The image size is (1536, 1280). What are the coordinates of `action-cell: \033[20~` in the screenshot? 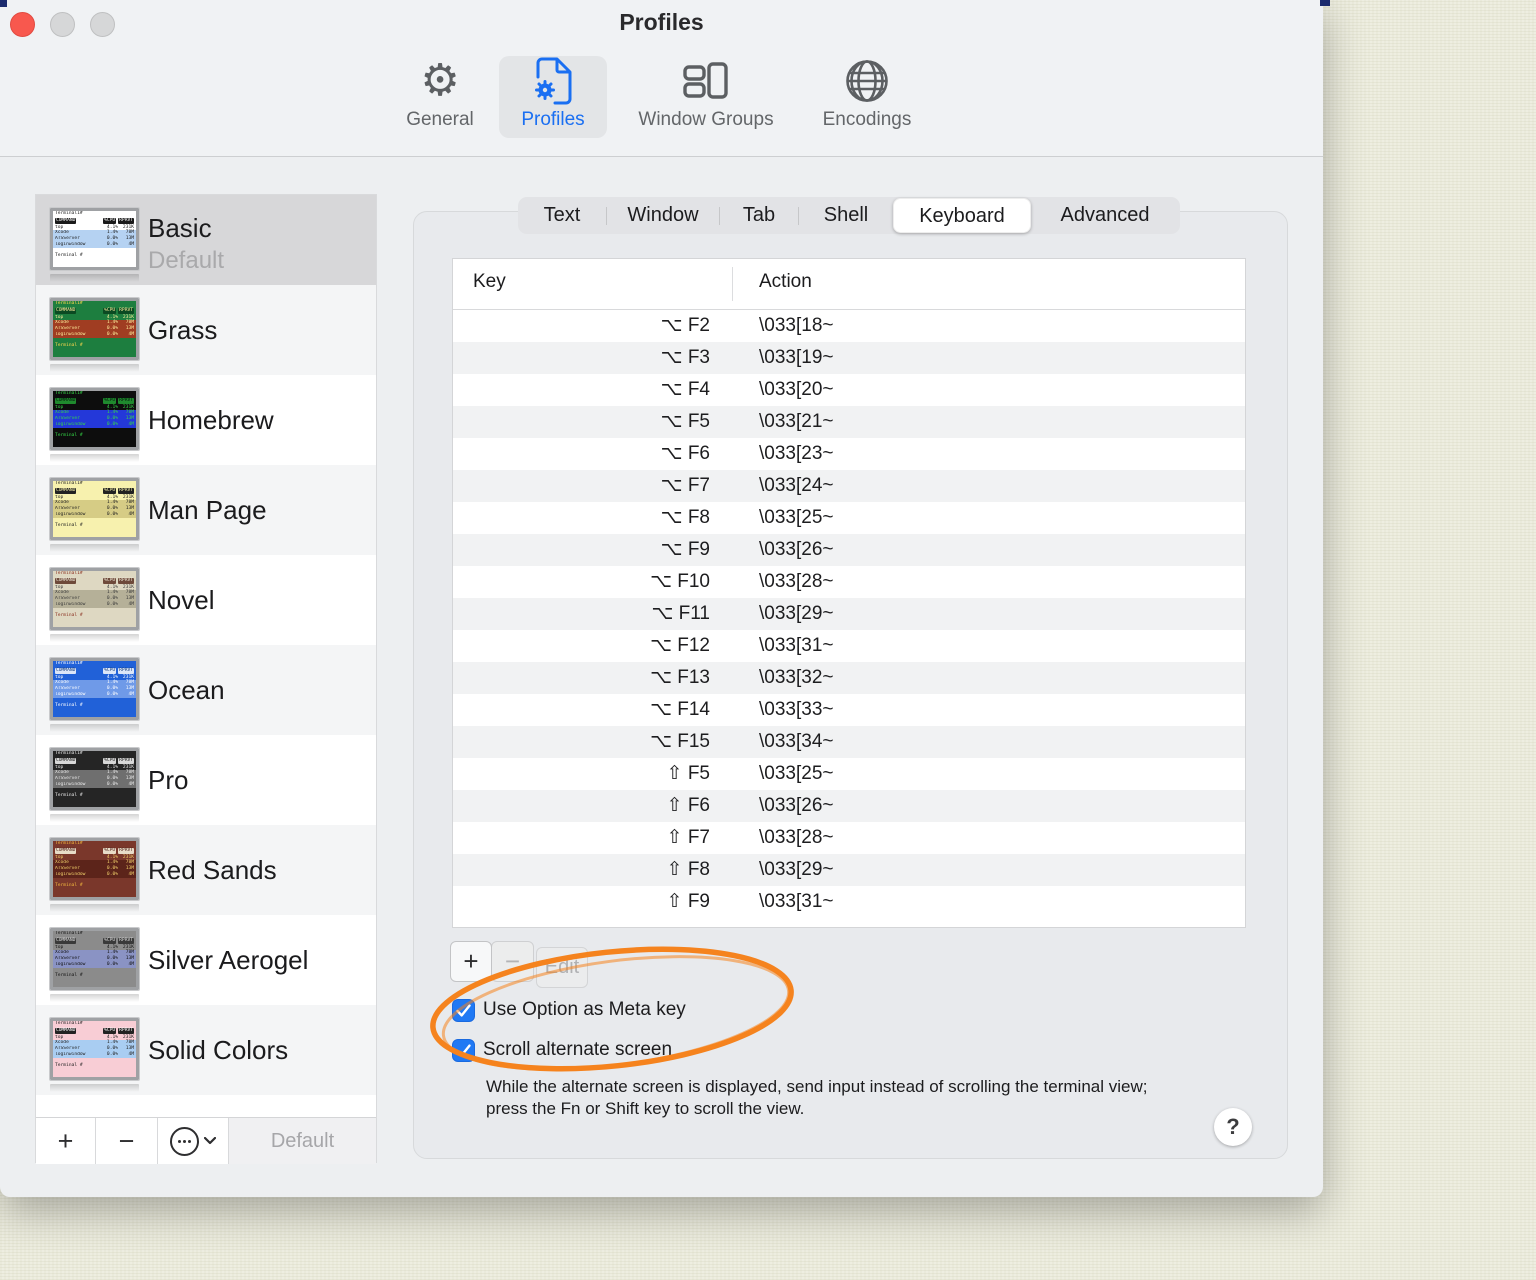 It's located at (796, 389).